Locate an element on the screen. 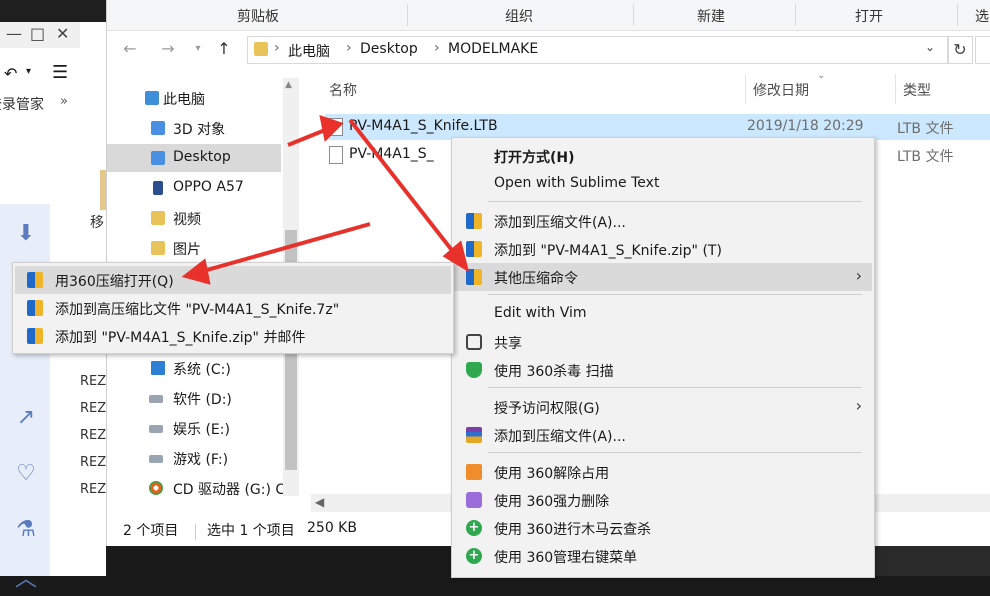 The height and width of the screenshot is (596, 990). menu-item-add-to-zip: 添加到 "PV-M4A1_S_Knife.zip" (T) is located at coordinates (663, 249).